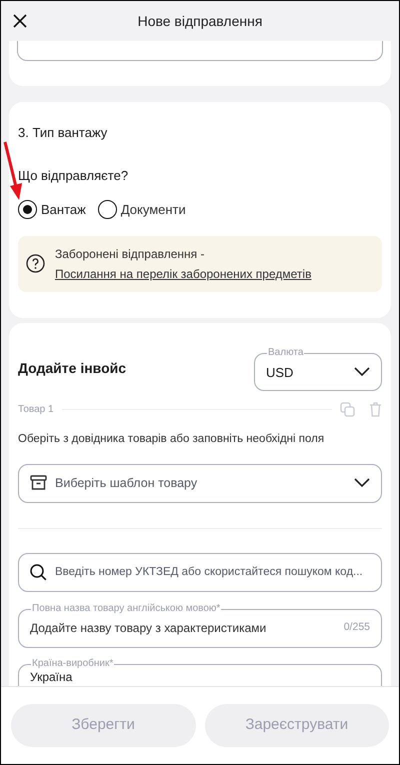 The width and height of the screenshot is (400, 765). Describe the element at coordinates (36, 409) in the screenshot. I see `item-label: Товар 1` at that location.